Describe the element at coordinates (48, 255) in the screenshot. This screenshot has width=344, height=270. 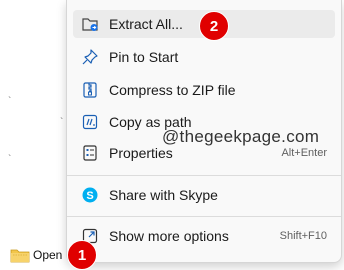
I see `open-label: Open` at that location.